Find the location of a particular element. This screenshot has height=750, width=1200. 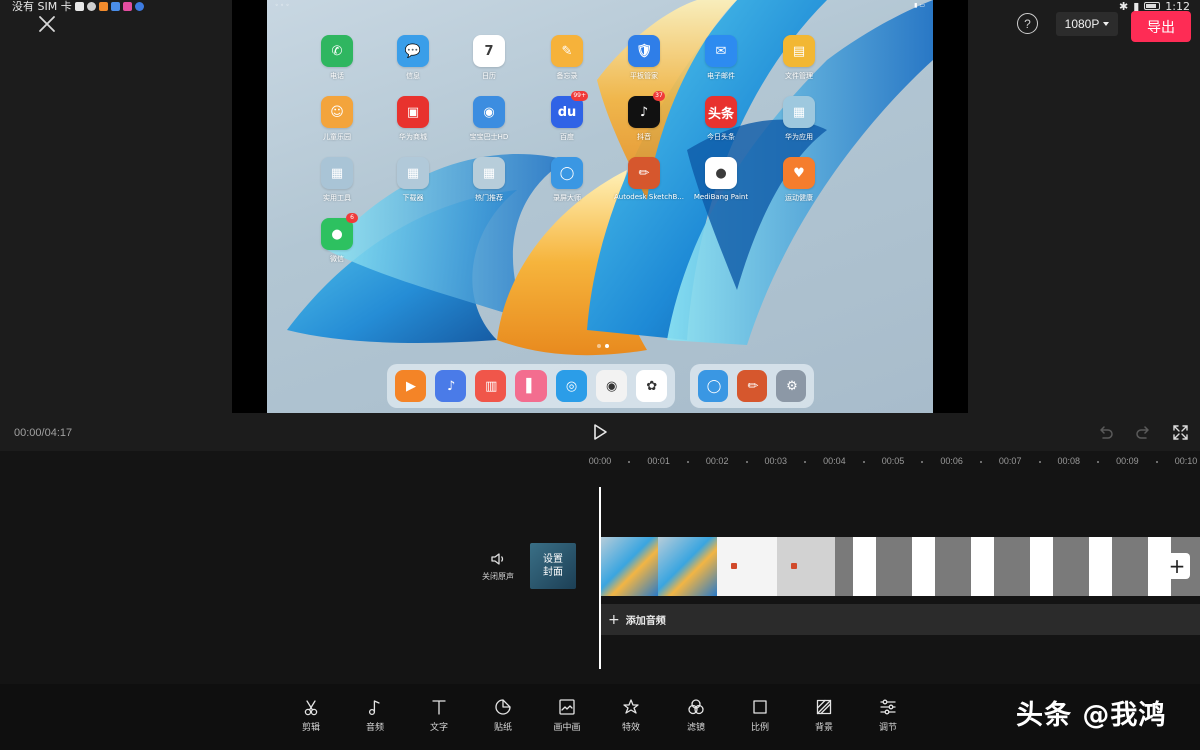

speaker-icon is located at coordinates (497, 559).